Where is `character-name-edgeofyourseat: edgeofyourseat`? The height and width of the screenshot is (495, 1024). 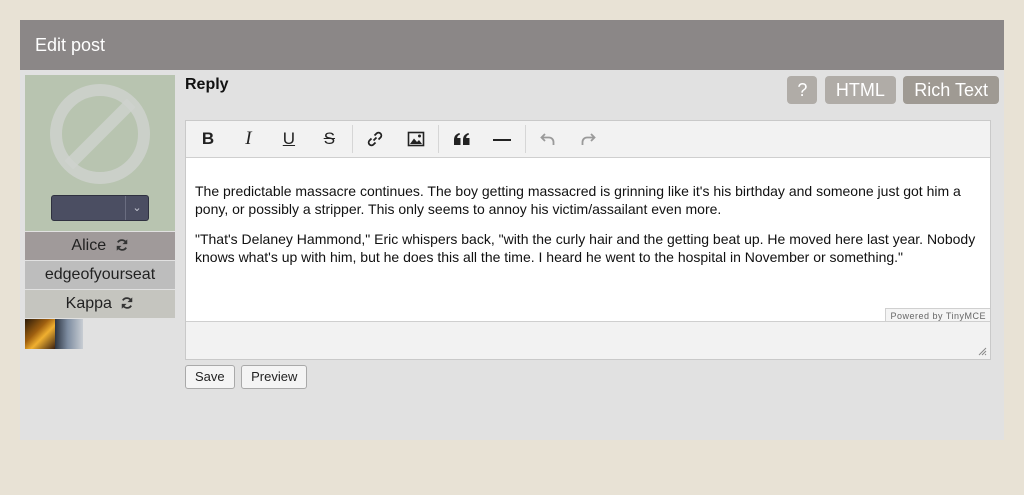
character-name-edgeofyourseat: edgeofyourseat is located at coordinates (100, 275).